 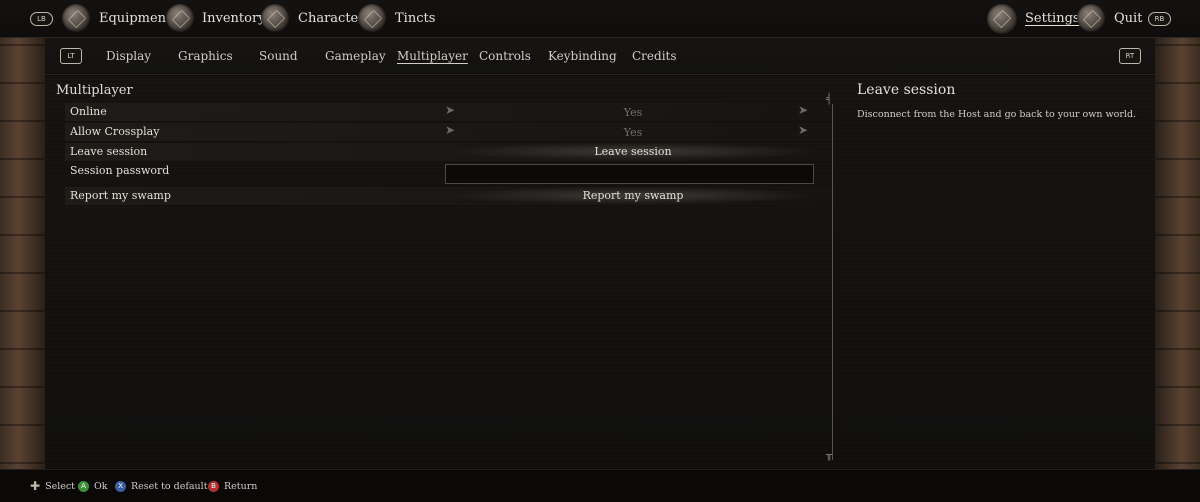 What do you see at coordinates (1177, 251) in the screenshot?
I see `stone-wall-right` at bounding box center [1177, 251].